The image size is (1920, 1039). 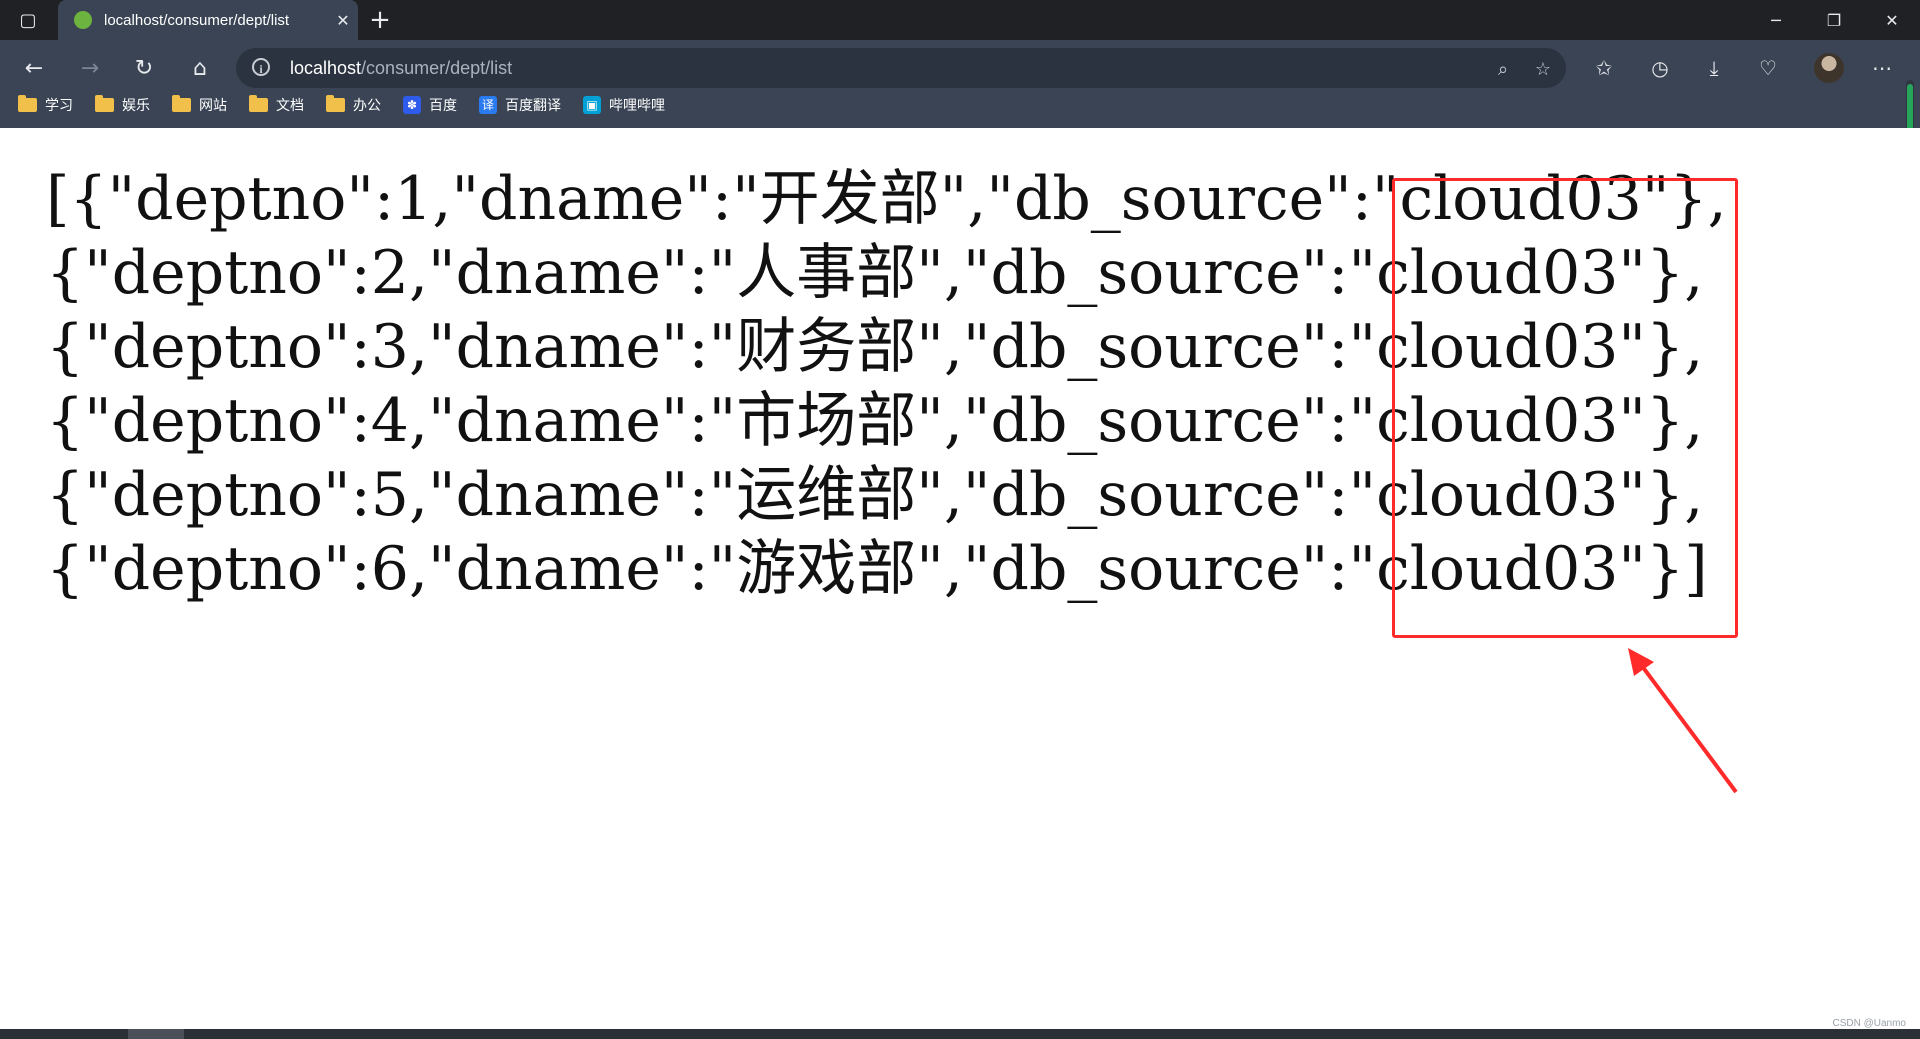 I want to click on taskbar-segment, so click(x=156, y=1034).